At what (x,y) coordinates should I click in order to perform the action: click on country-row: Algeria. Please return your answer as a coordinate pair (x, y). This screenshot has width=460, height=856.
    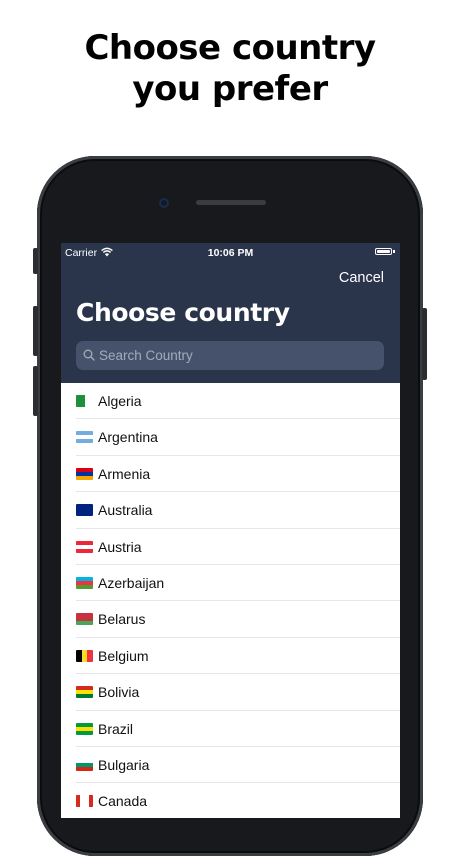
    Looking at the image, I should click on (230, 401).